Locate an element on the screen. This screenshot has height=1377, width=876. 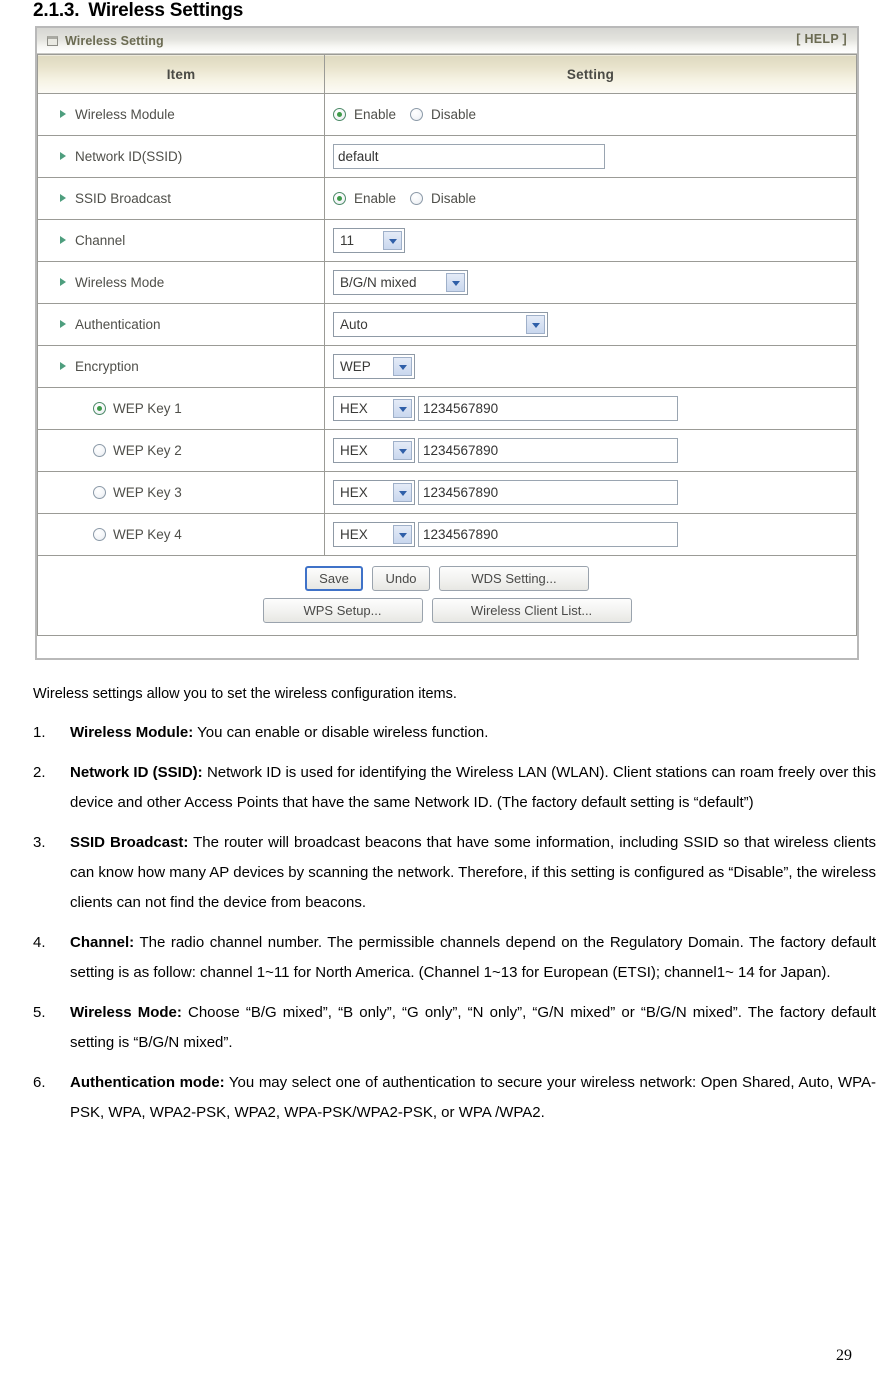
list-term: Network ID (SSID): is located at coordinates (136, 772).